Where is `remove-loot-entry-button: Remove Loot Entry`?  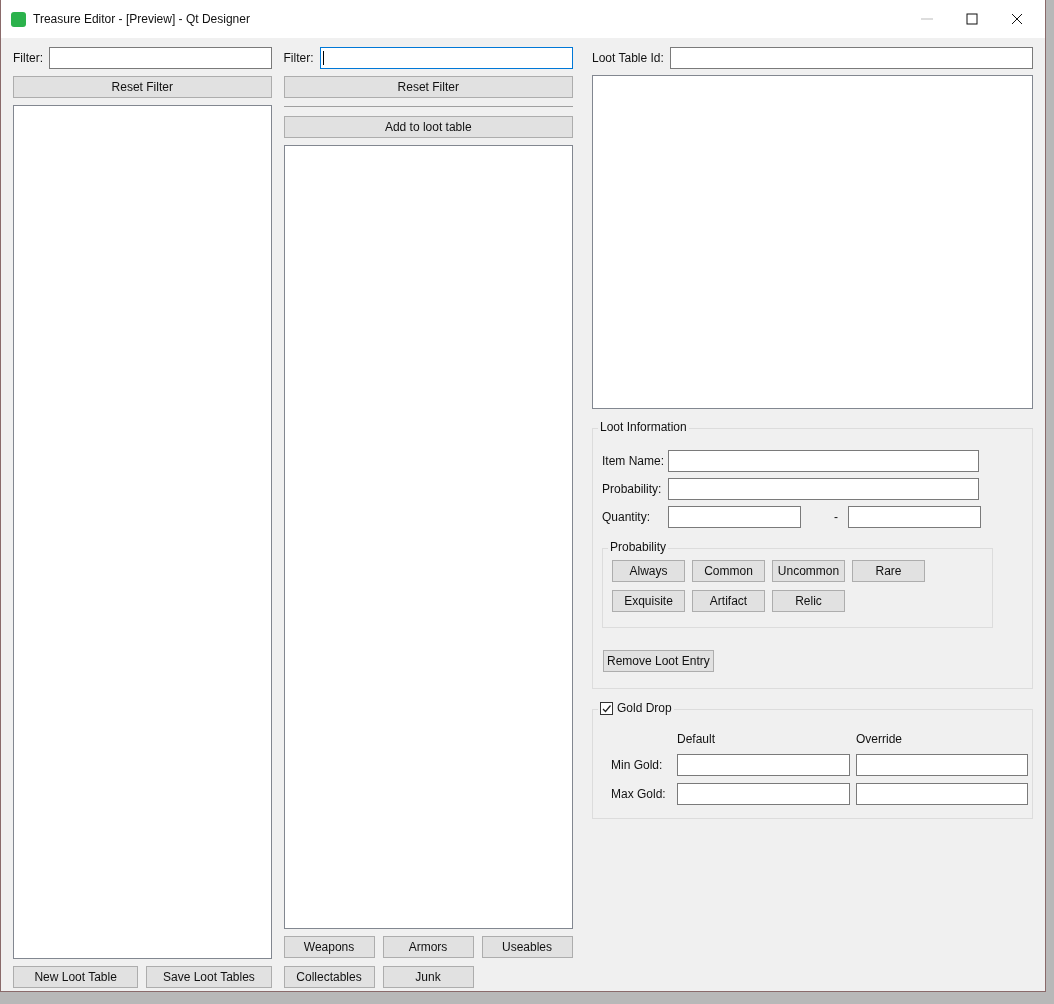 remove-loot-entry-button: Remove Loot Entry is located at coordinates (658, 661).